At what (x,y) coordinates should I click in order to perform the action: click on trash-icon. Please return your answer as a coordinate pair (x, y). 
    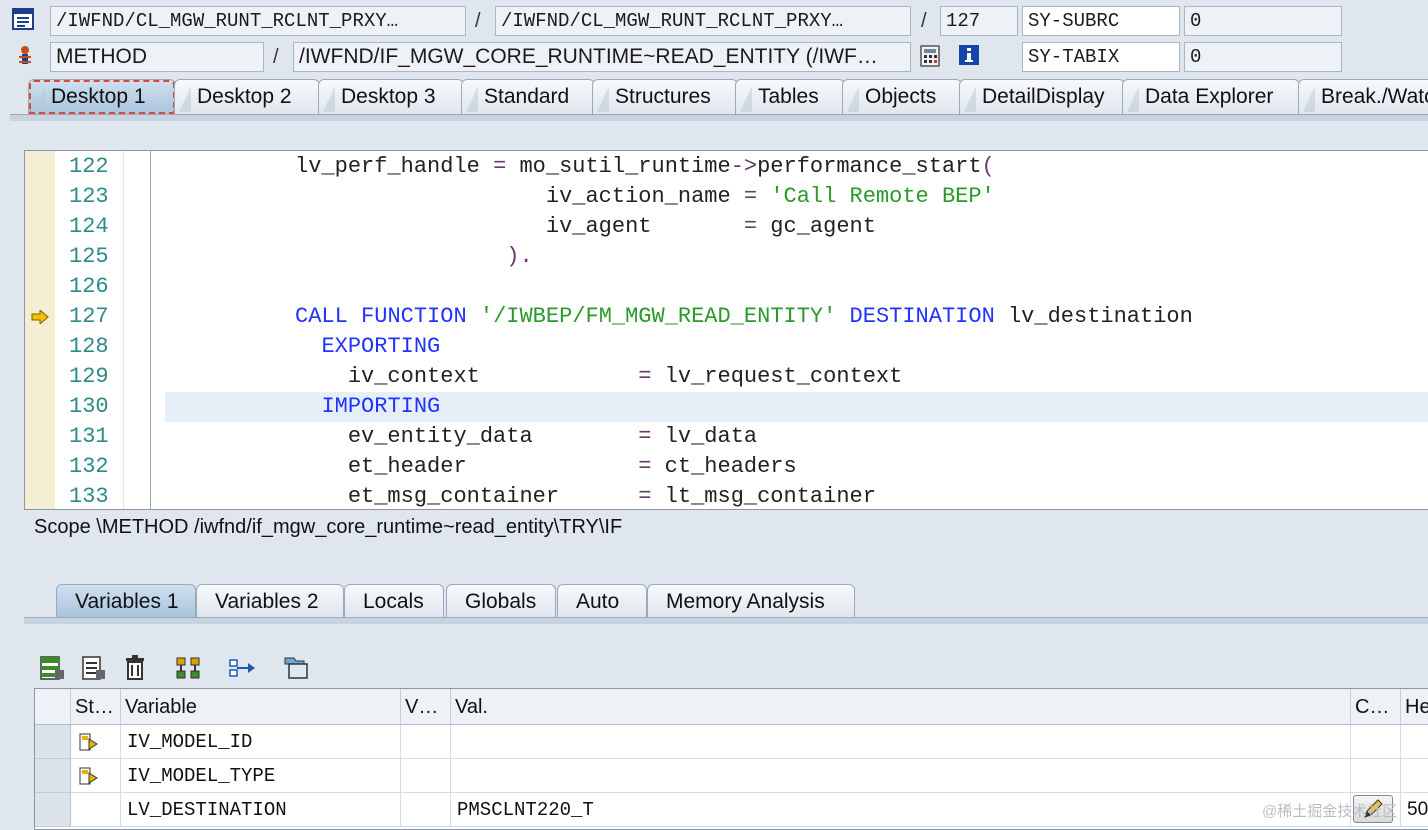
    Looking at the image, I should click on (136, 668).